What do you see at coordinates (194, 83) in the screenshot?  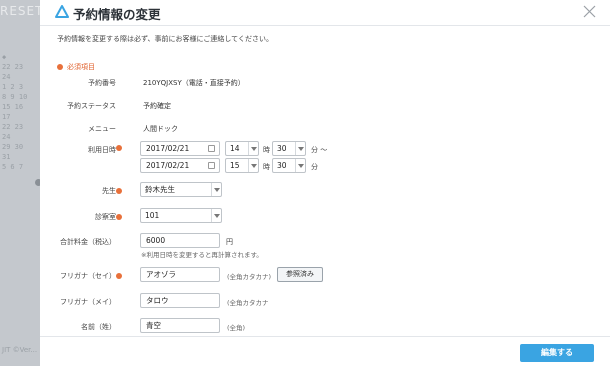 I see `reservation-number-value: 210YQJXSY（電話・直接予約）` at bounding box center [194, 83].